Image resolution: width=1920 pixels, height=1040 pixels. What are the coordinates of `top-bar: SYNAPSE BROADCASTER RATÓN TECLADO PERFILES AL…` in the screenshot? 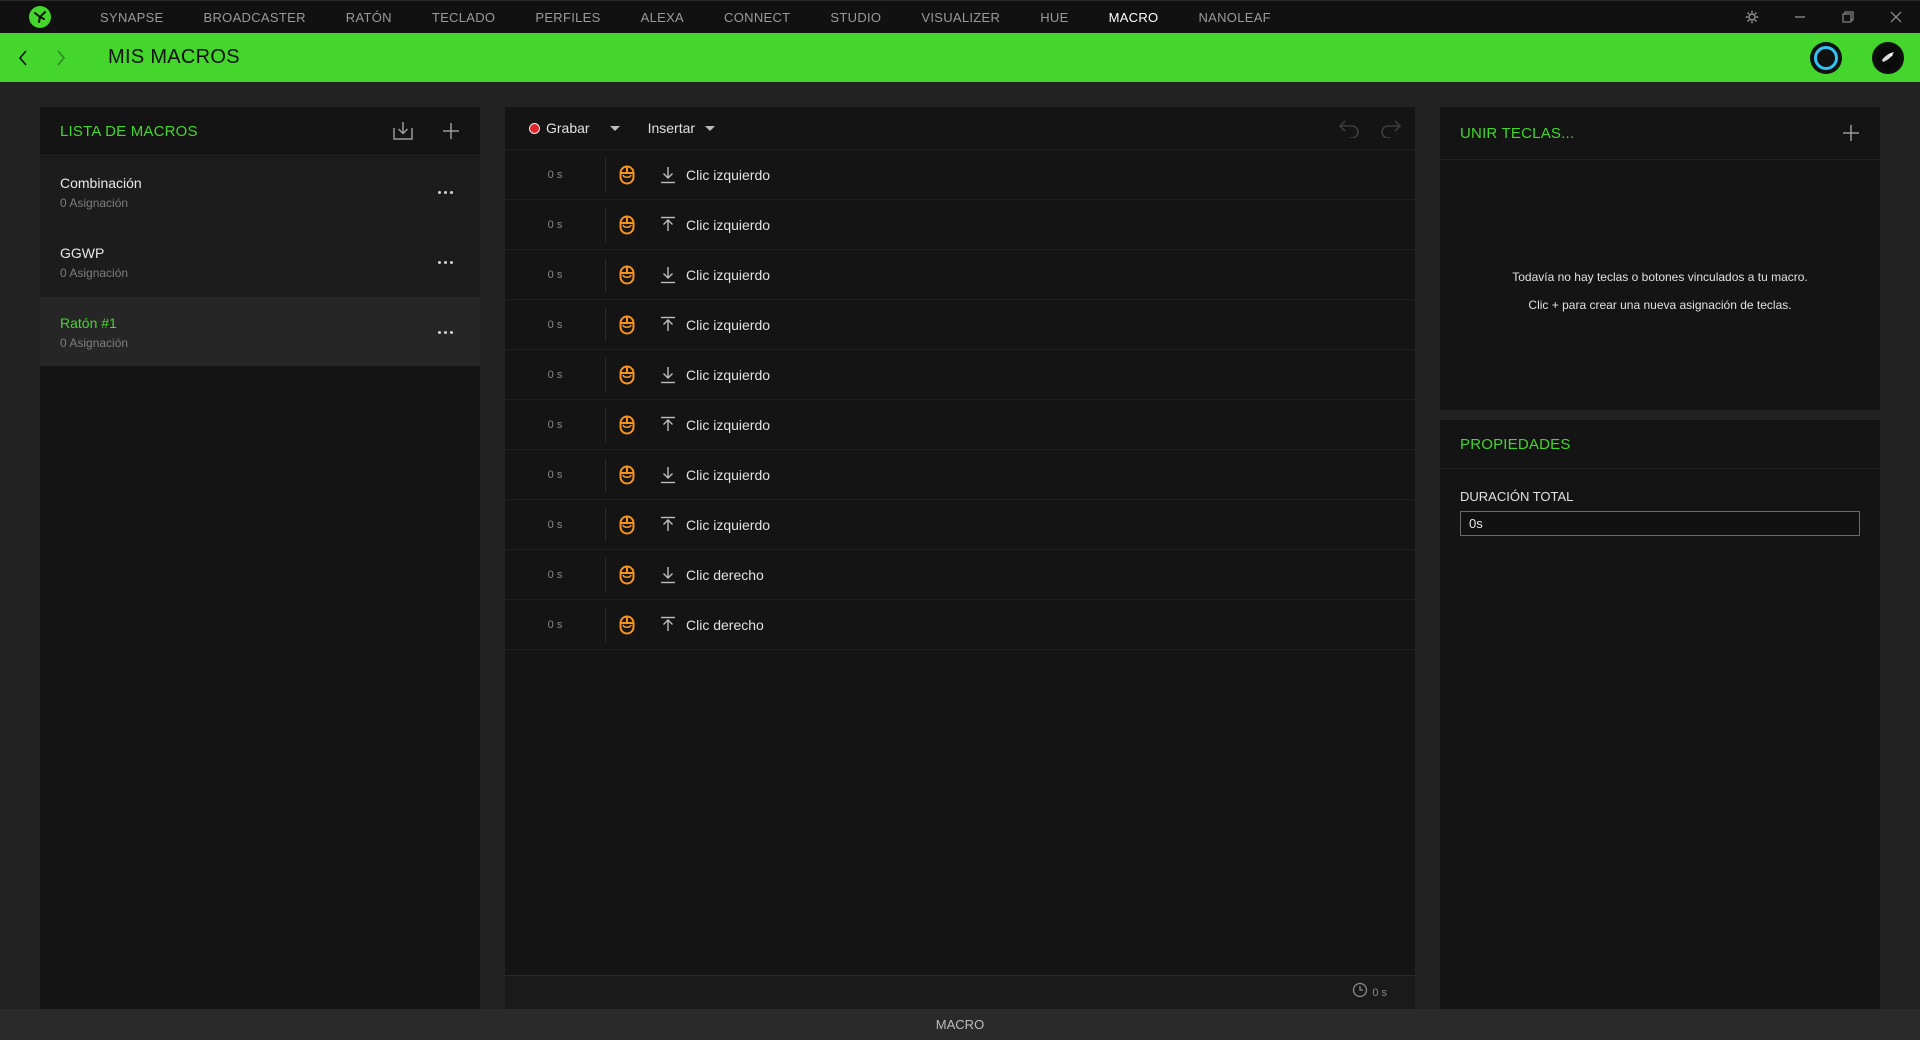 It's located at (960, 16).